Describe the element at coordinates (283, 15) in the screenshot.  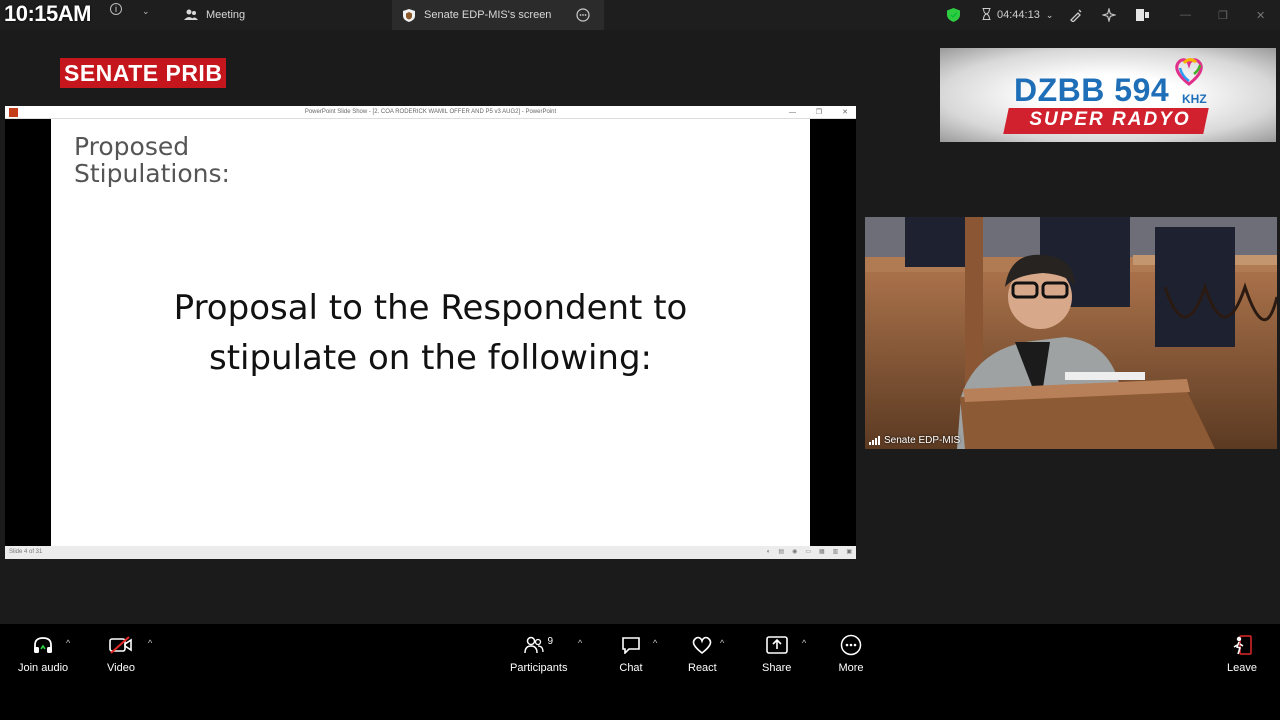
I see `tab-meeting: Meeting` at that location.